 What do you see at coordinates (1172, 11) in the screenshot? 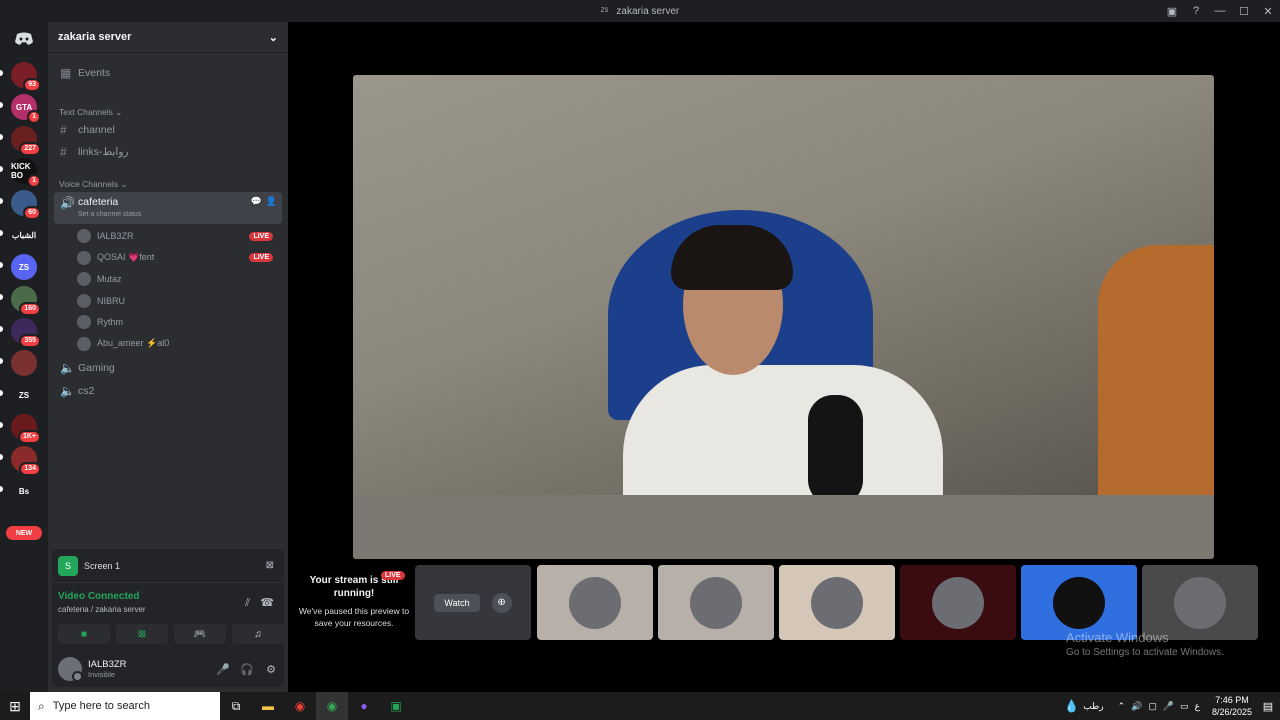
I see `inbox-icon: ▣` at bounding box center [1172, 11].